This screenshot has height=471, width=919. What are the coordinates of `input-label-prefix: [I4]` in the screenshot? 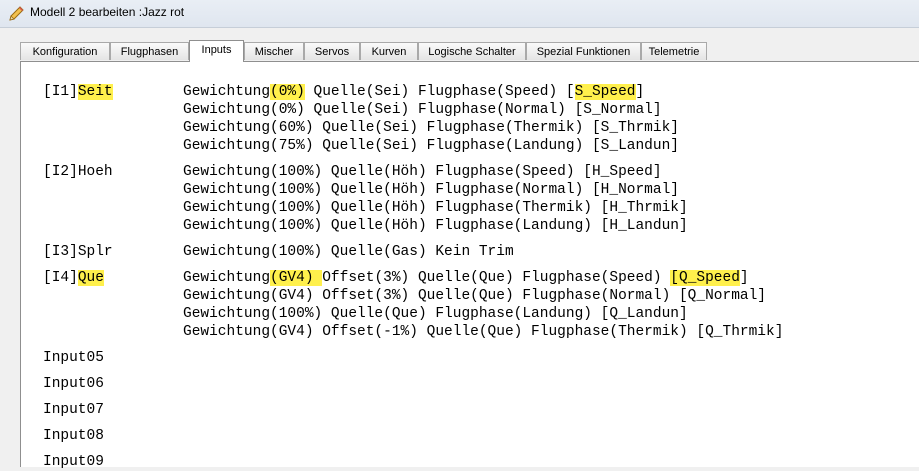 It's located at (60, 278).